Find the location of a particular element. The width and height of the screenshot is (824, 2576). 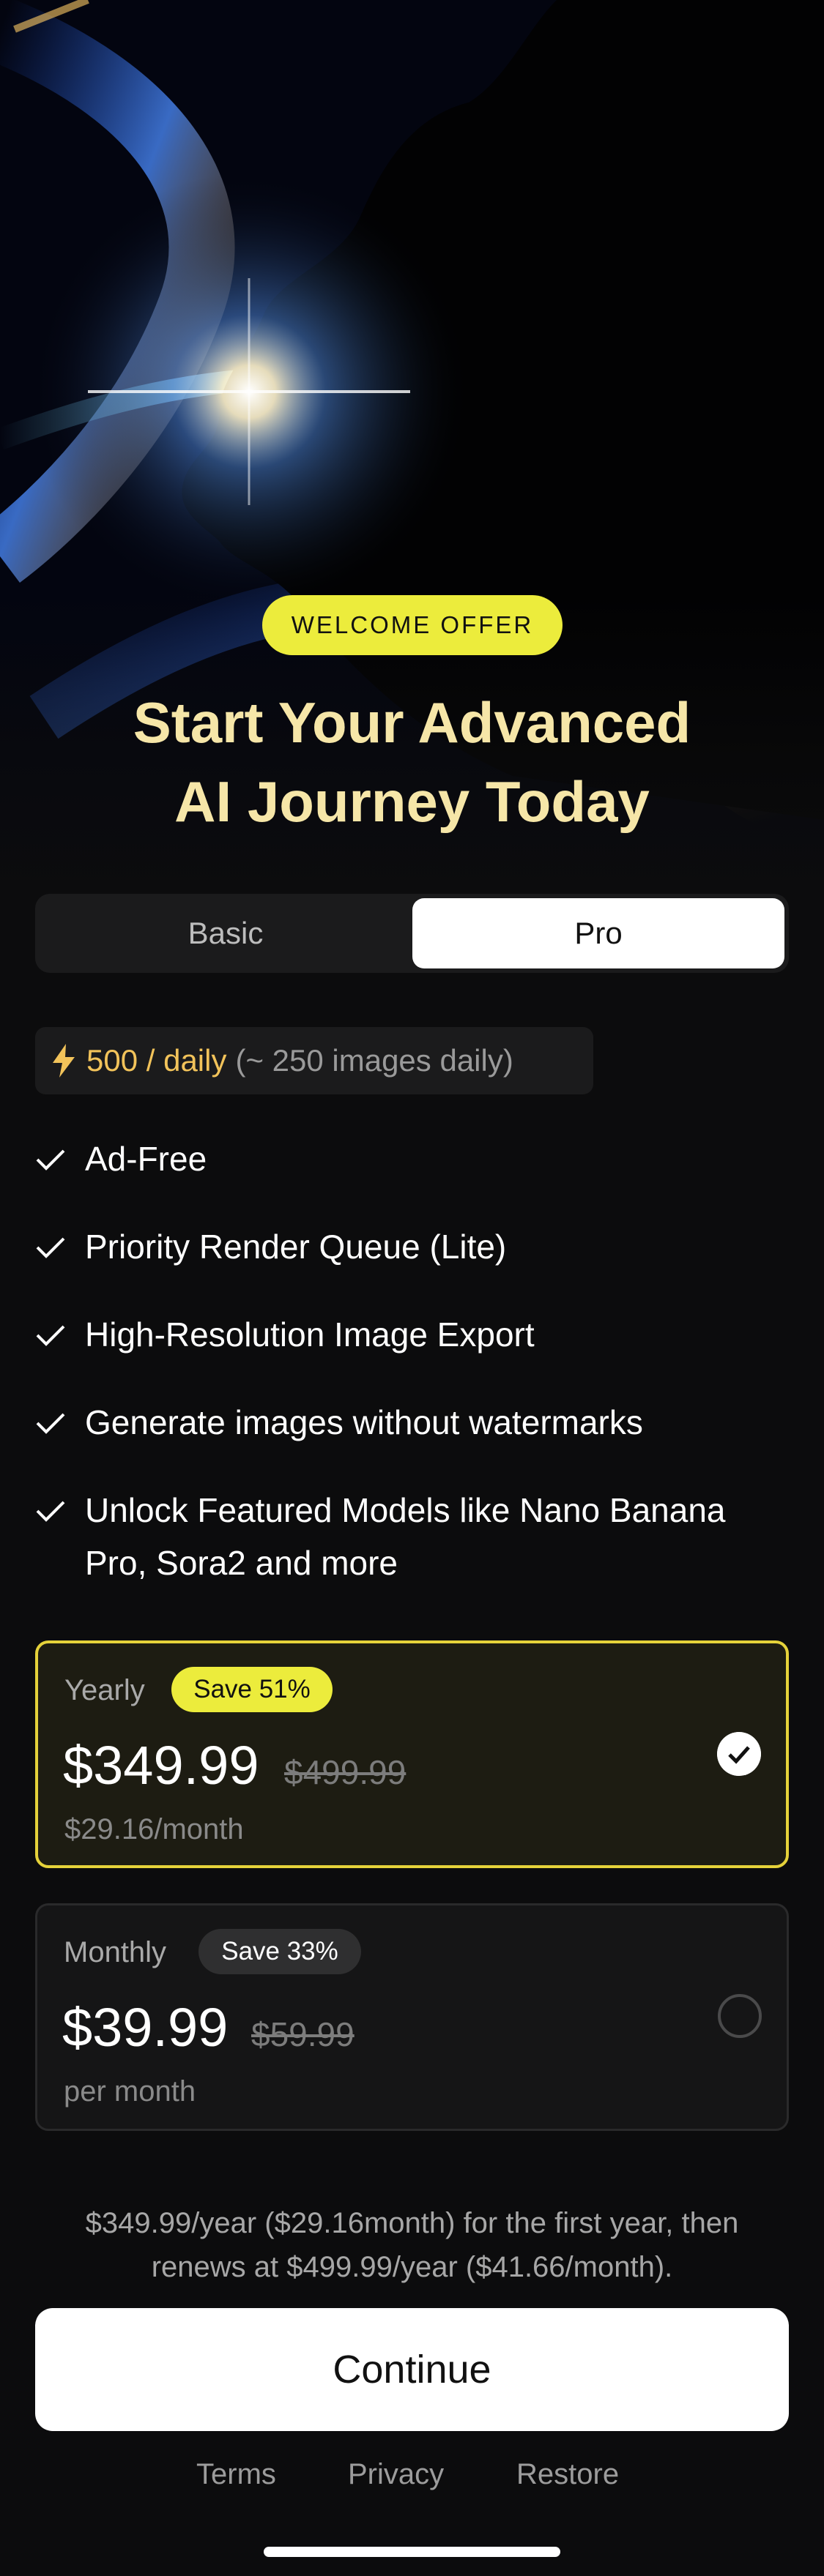

tab-pro: Pro is located at coordinates (598, 933).